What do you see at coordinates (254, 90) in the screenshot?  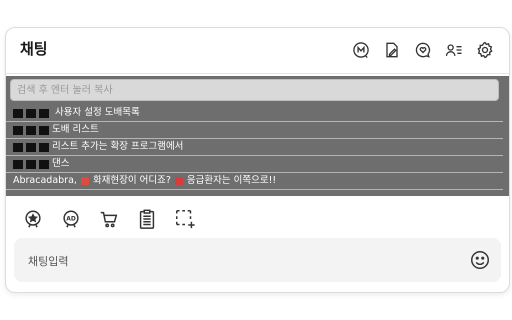 I see `macro-search-input` at bounding box center [254, 90].